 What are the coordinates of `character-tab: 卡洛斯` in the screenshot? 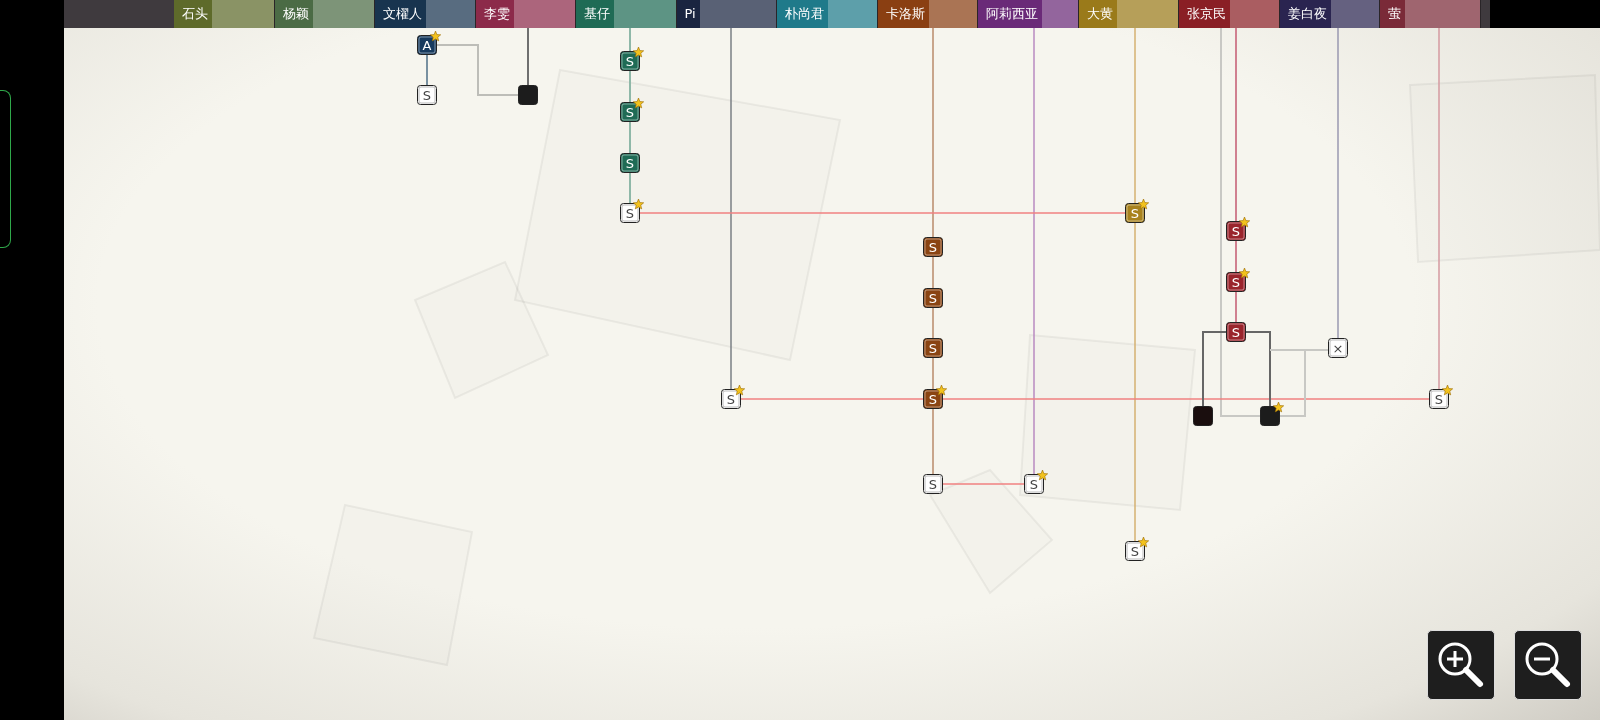 It's located at (927, 14).